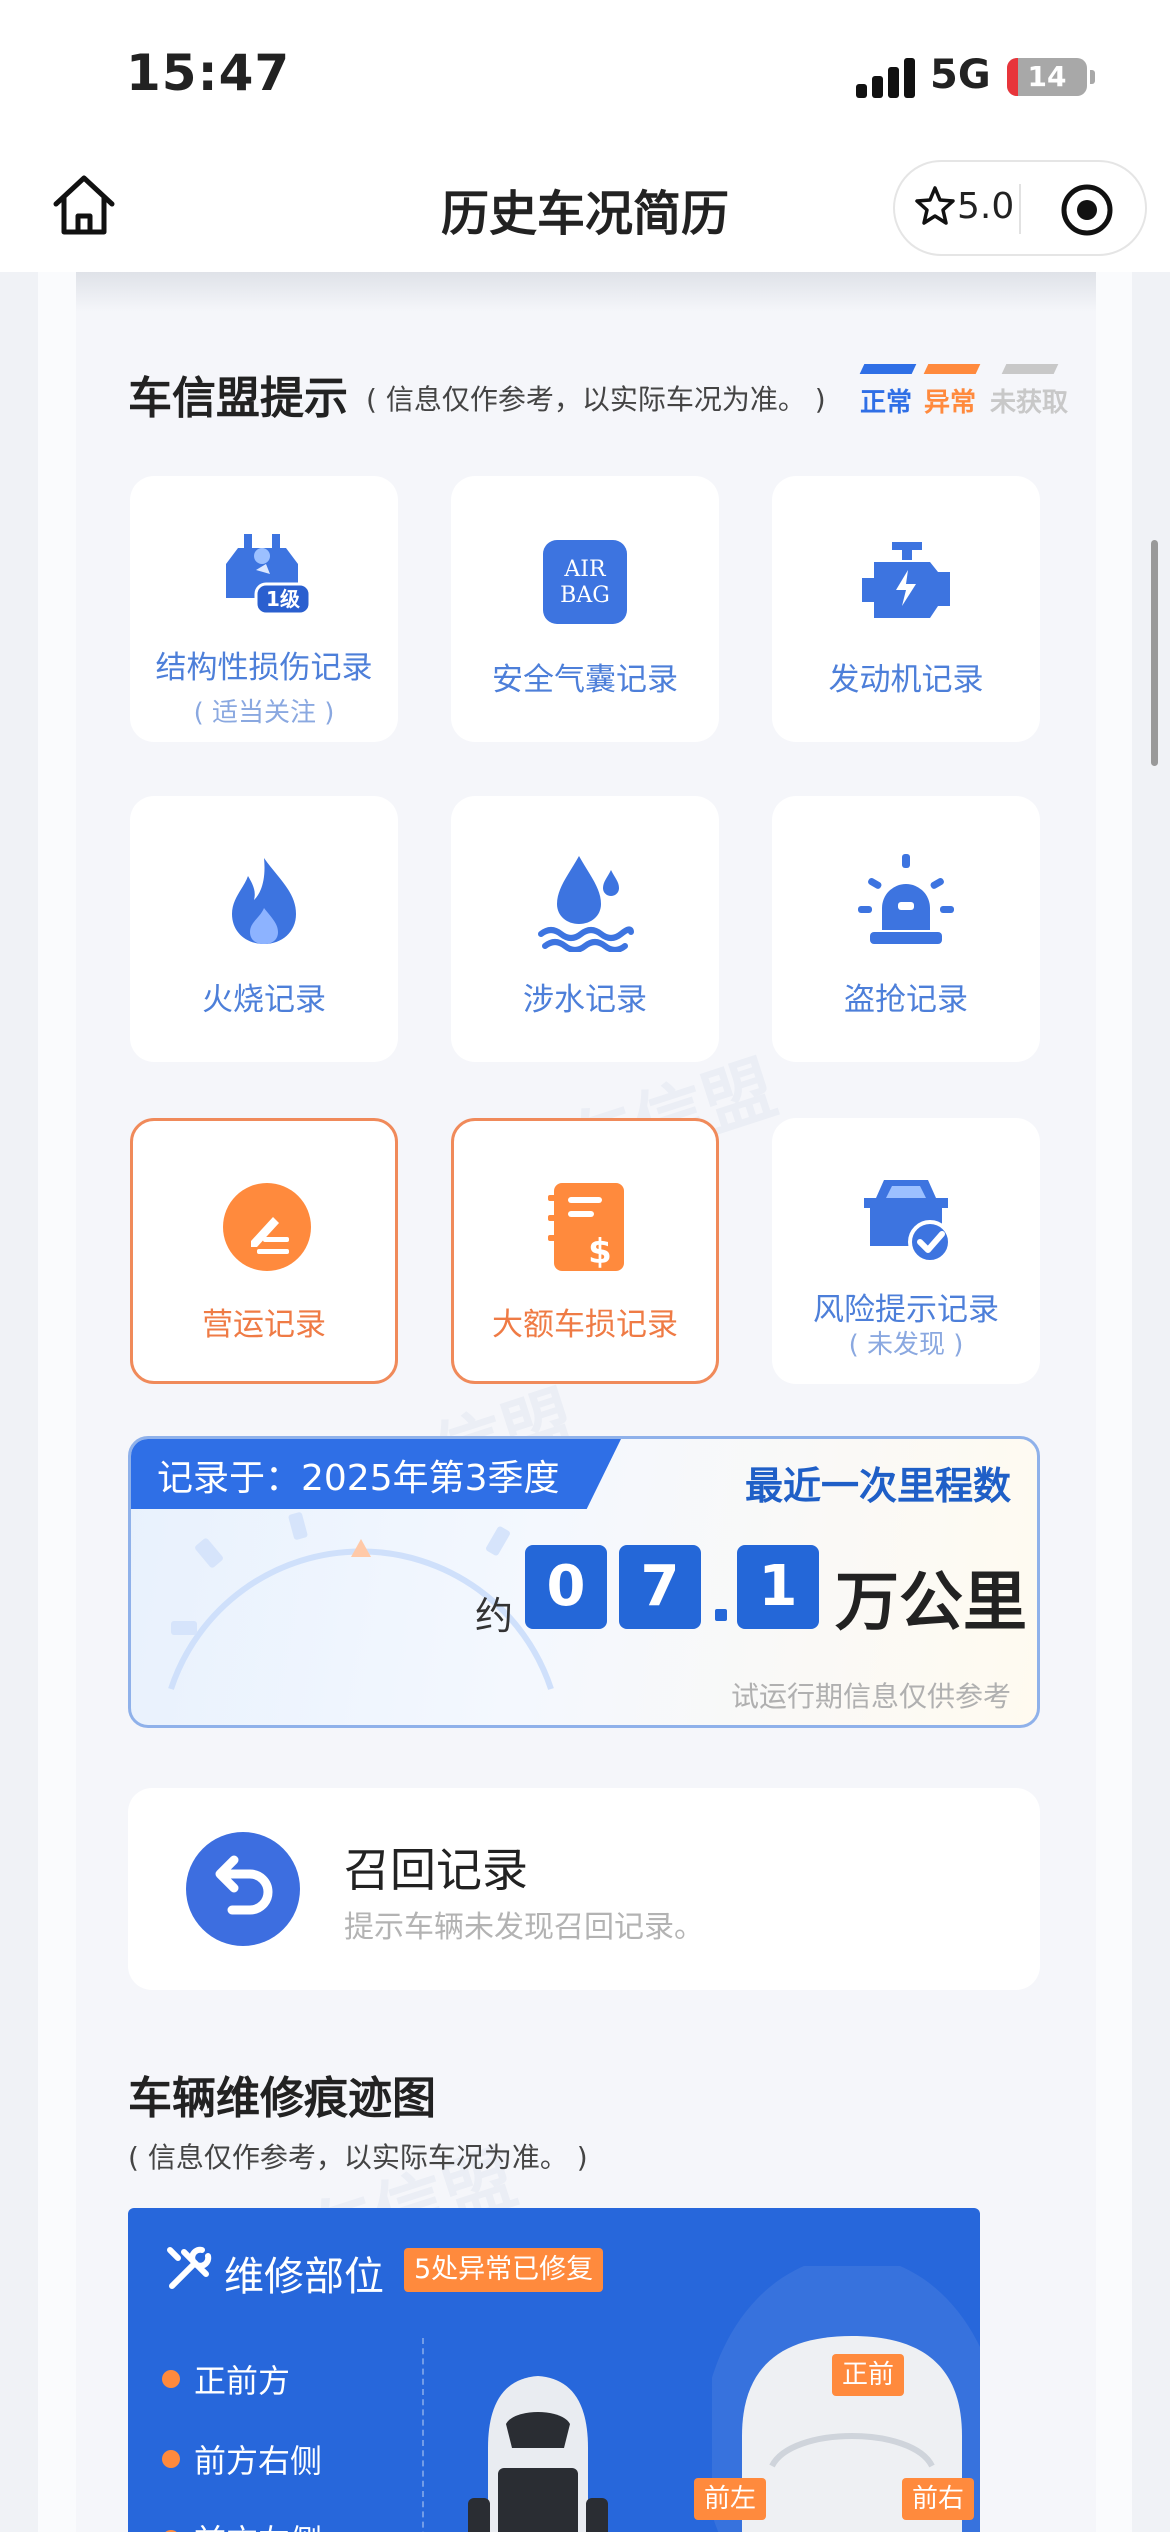  Describe the element at coordinates (931, 1603) in the screenshot. I see `mileage-unit: 万公里` at that location.